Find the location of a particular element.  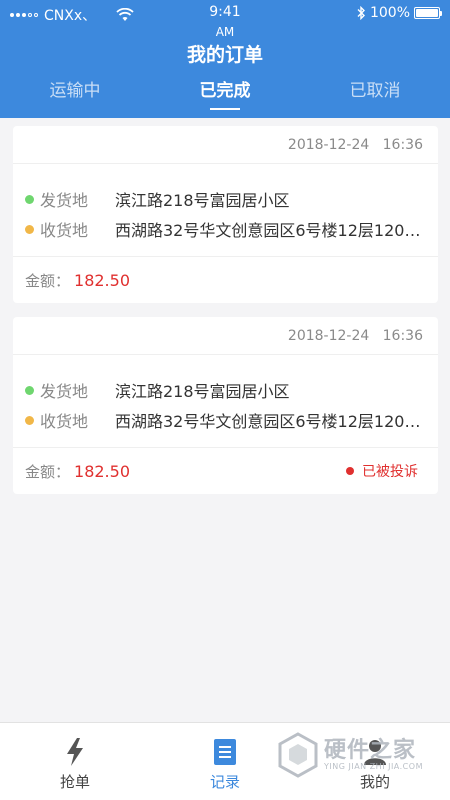

ampm-label: AM is located at coordinates (225, 32).